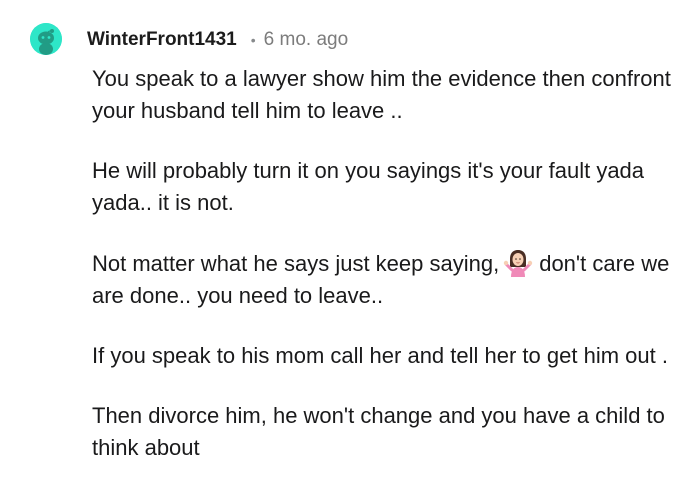 The width and height of the screenshot is (700, 502). I want to click on comment-timestamp: 6 mo. ago, so click(306, 40).